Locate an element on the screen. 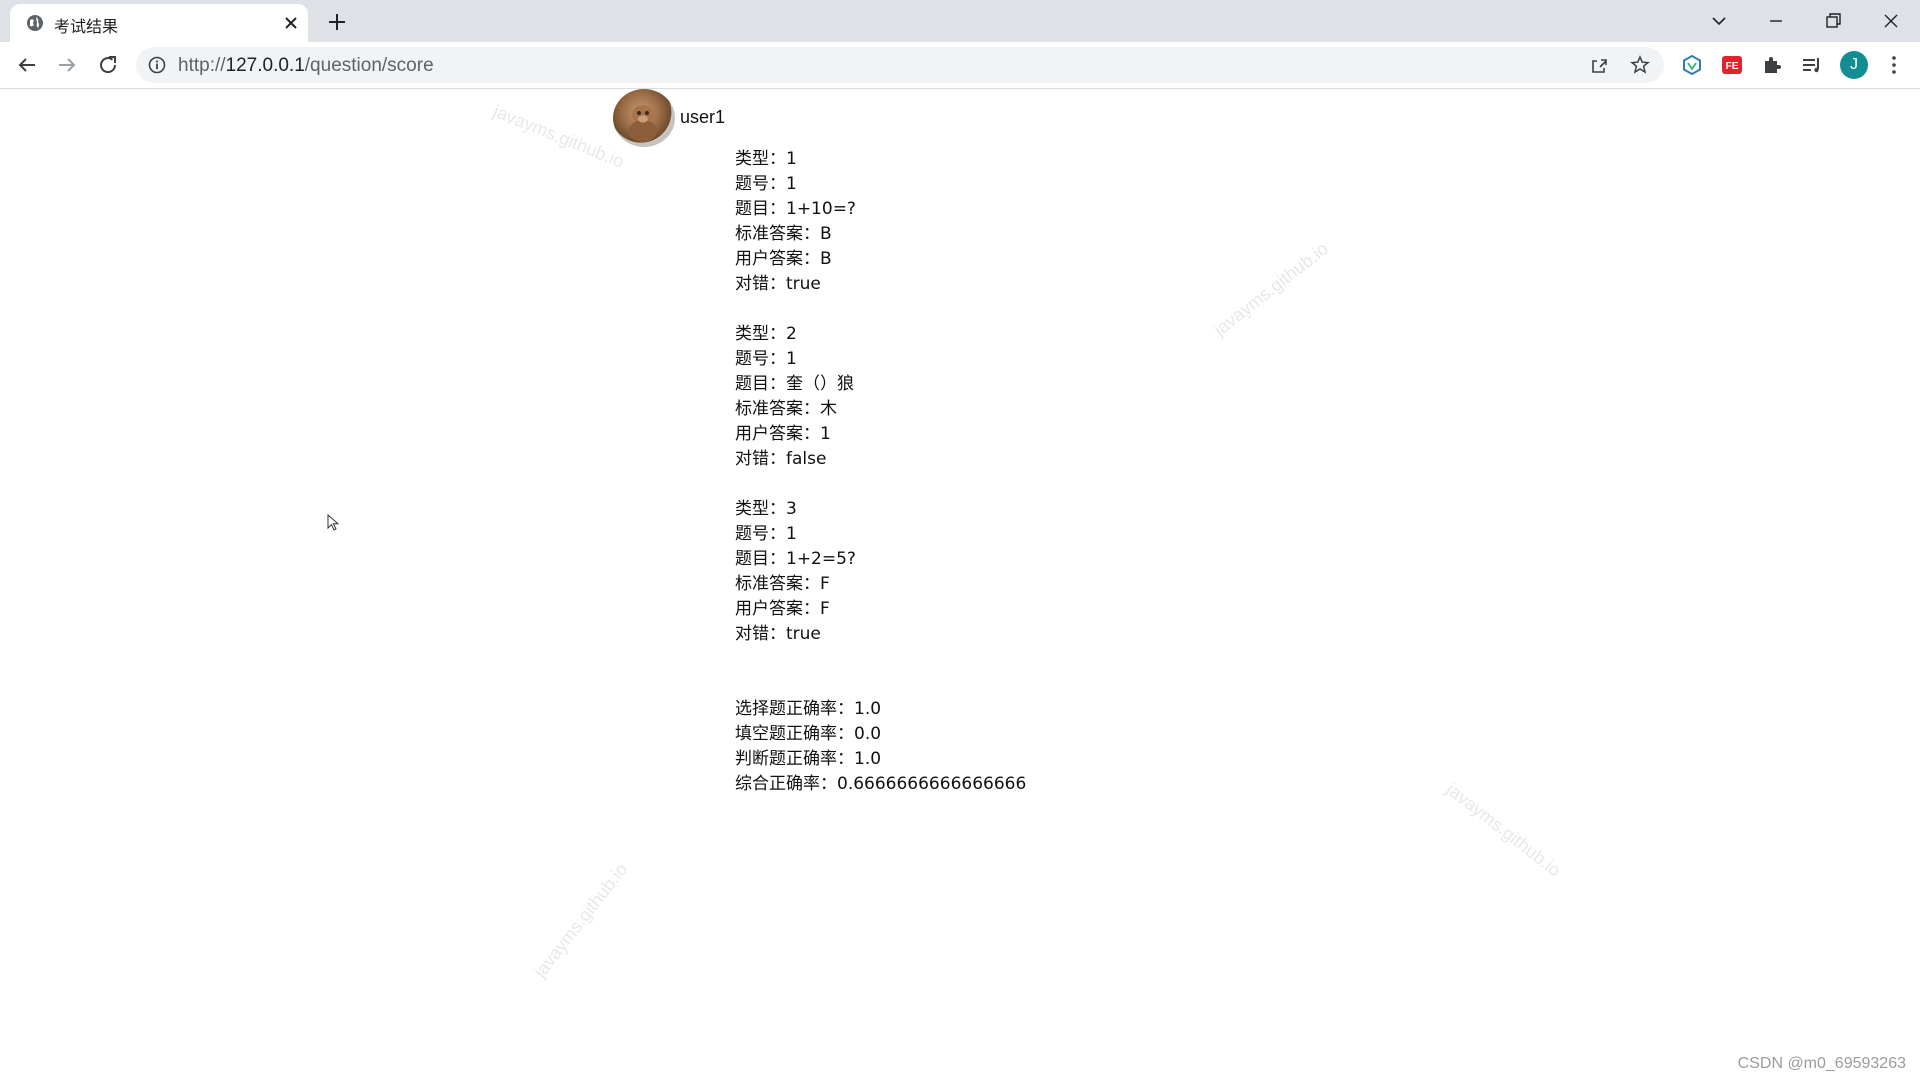  close-window-icon is located at coordinates (1891, 21).